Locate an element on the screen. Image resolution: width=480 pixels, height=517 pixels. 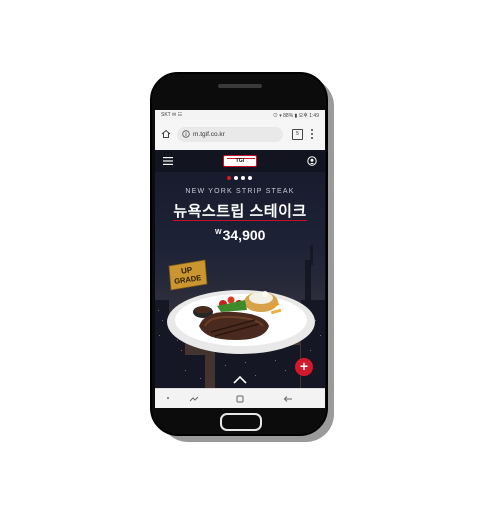
back-icon is located at coordinates (288, 399).